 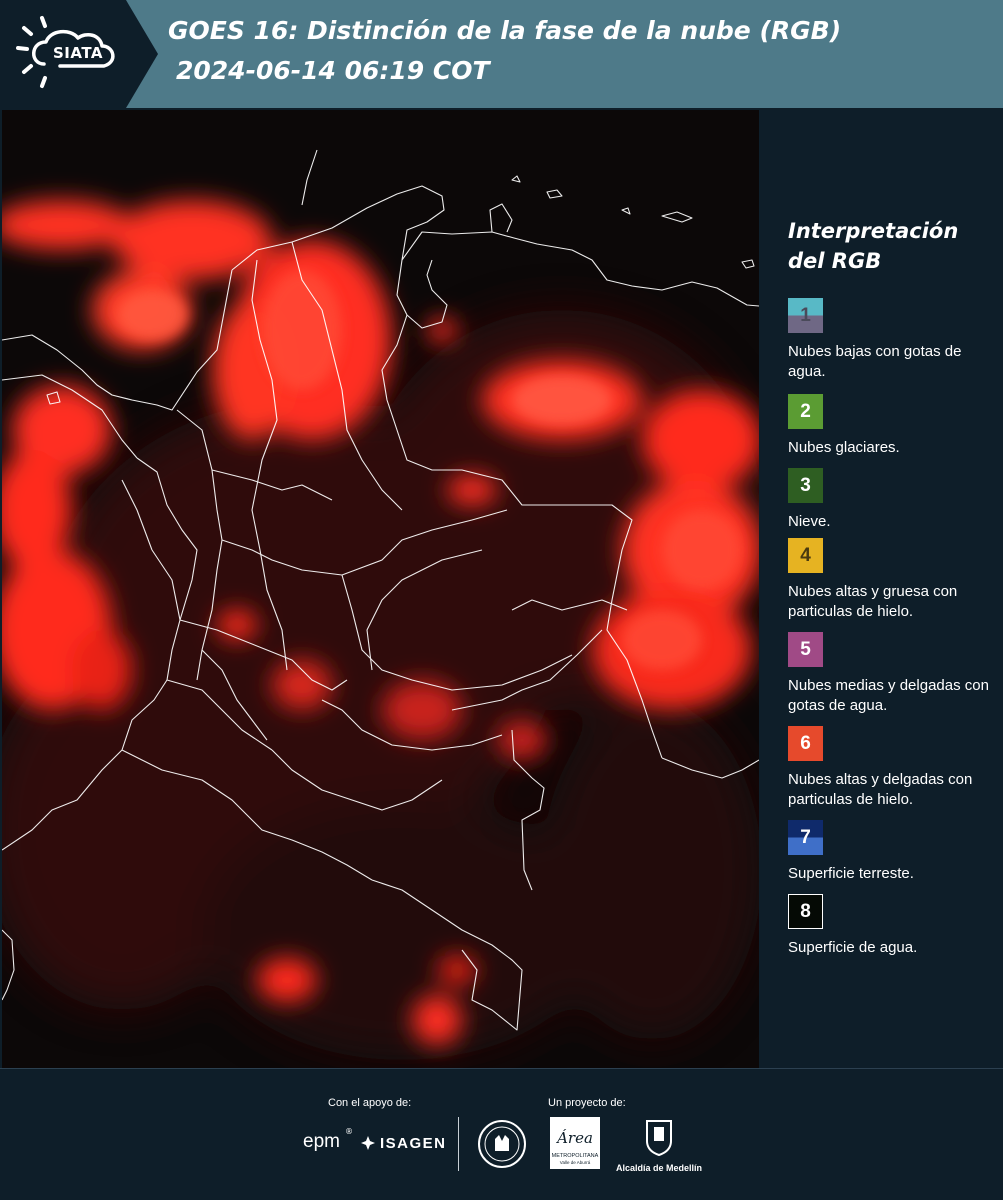 I want to click on epm-logo: epm, so click(x=321, y=1141).